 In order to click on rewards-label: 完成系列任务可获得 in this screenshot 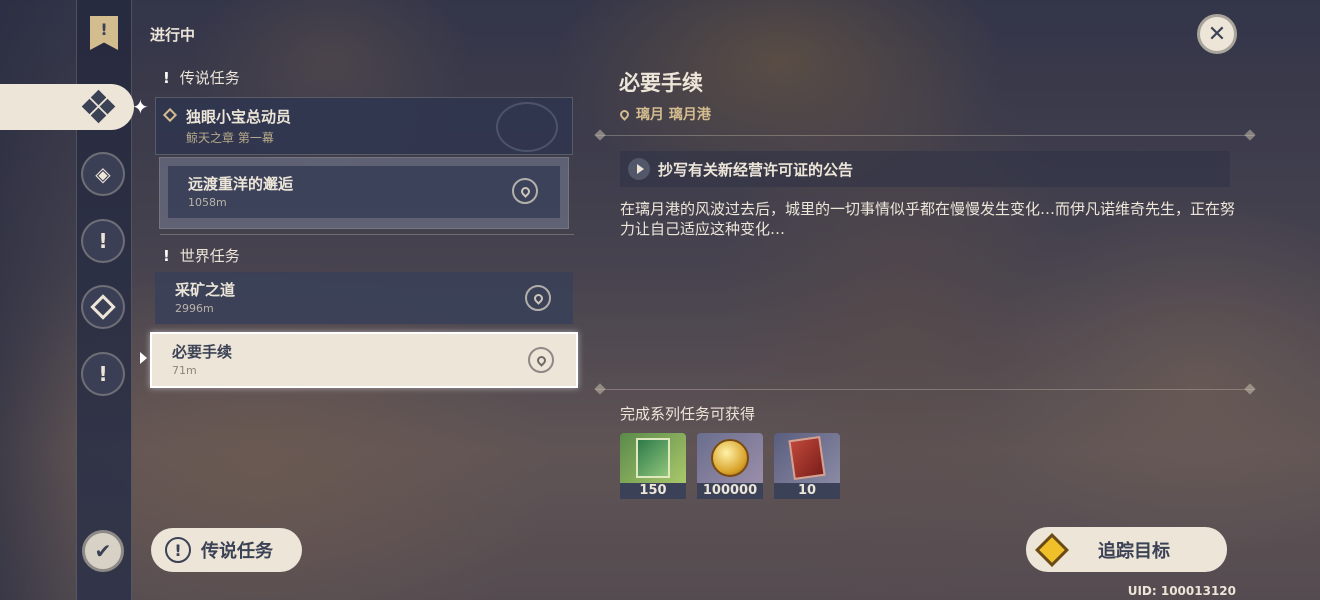, I will do `click(688, 414)`.